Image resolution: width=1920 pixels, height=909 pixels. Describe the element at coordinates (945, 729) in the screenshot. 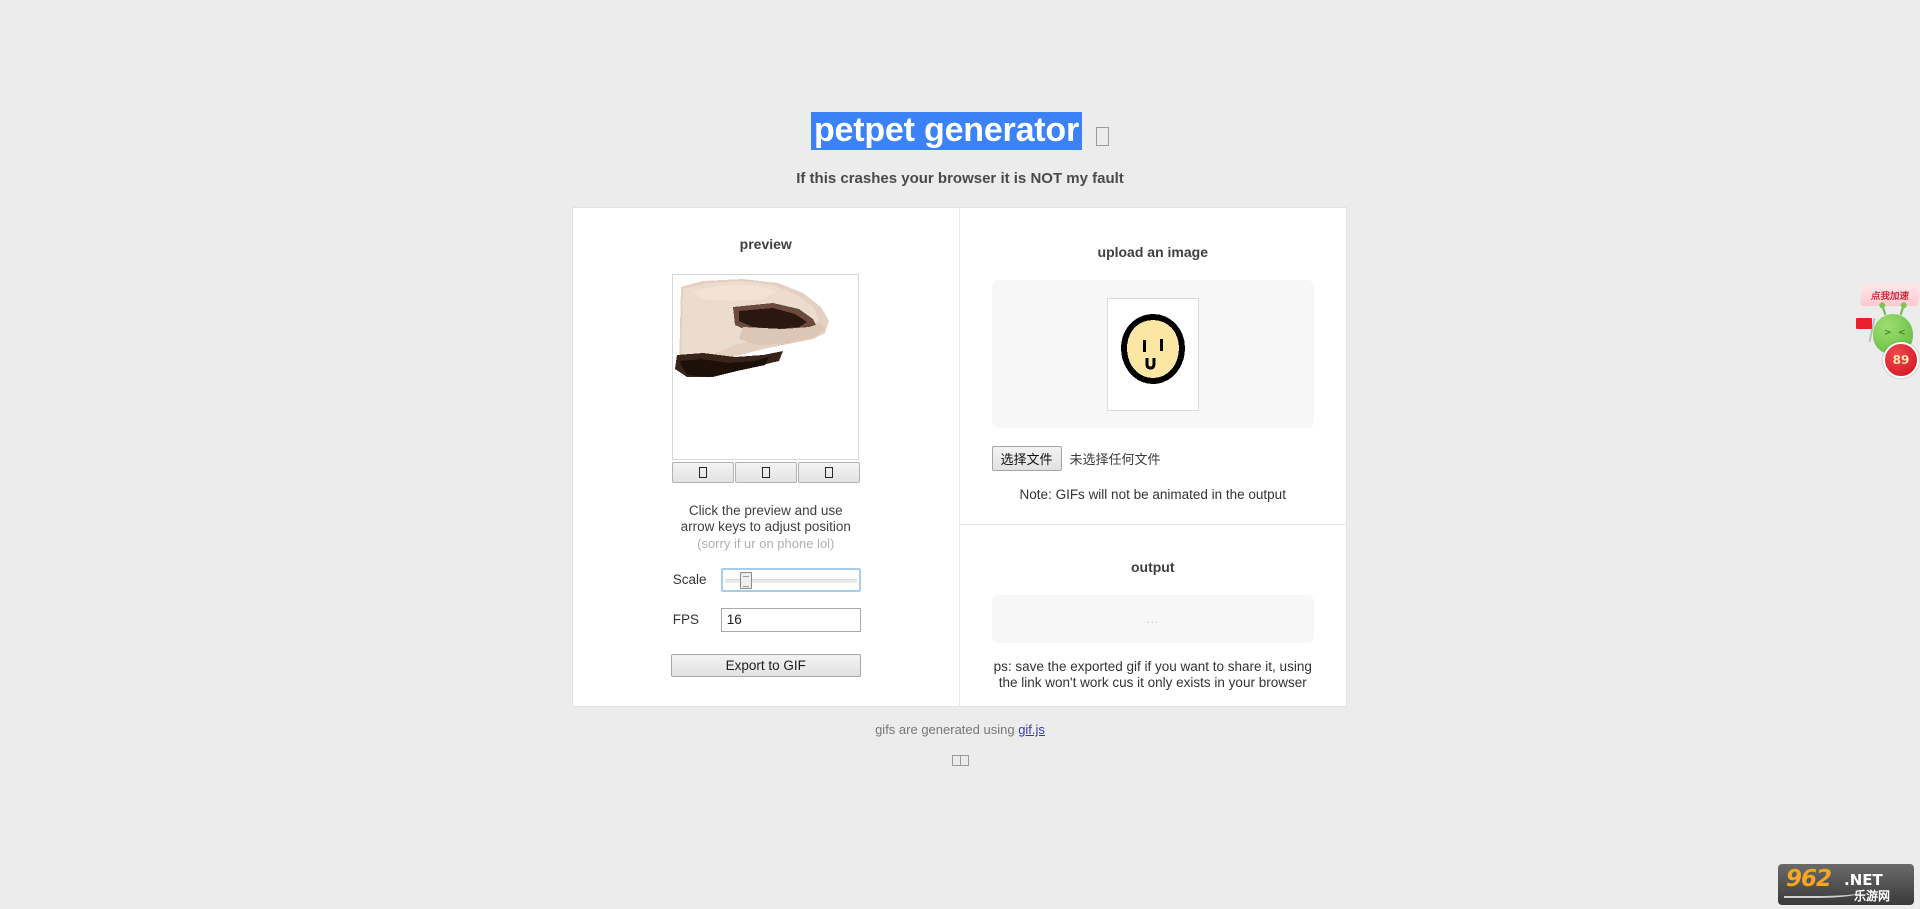

I see `footer-credit-text: gifs are generated using` at that location.